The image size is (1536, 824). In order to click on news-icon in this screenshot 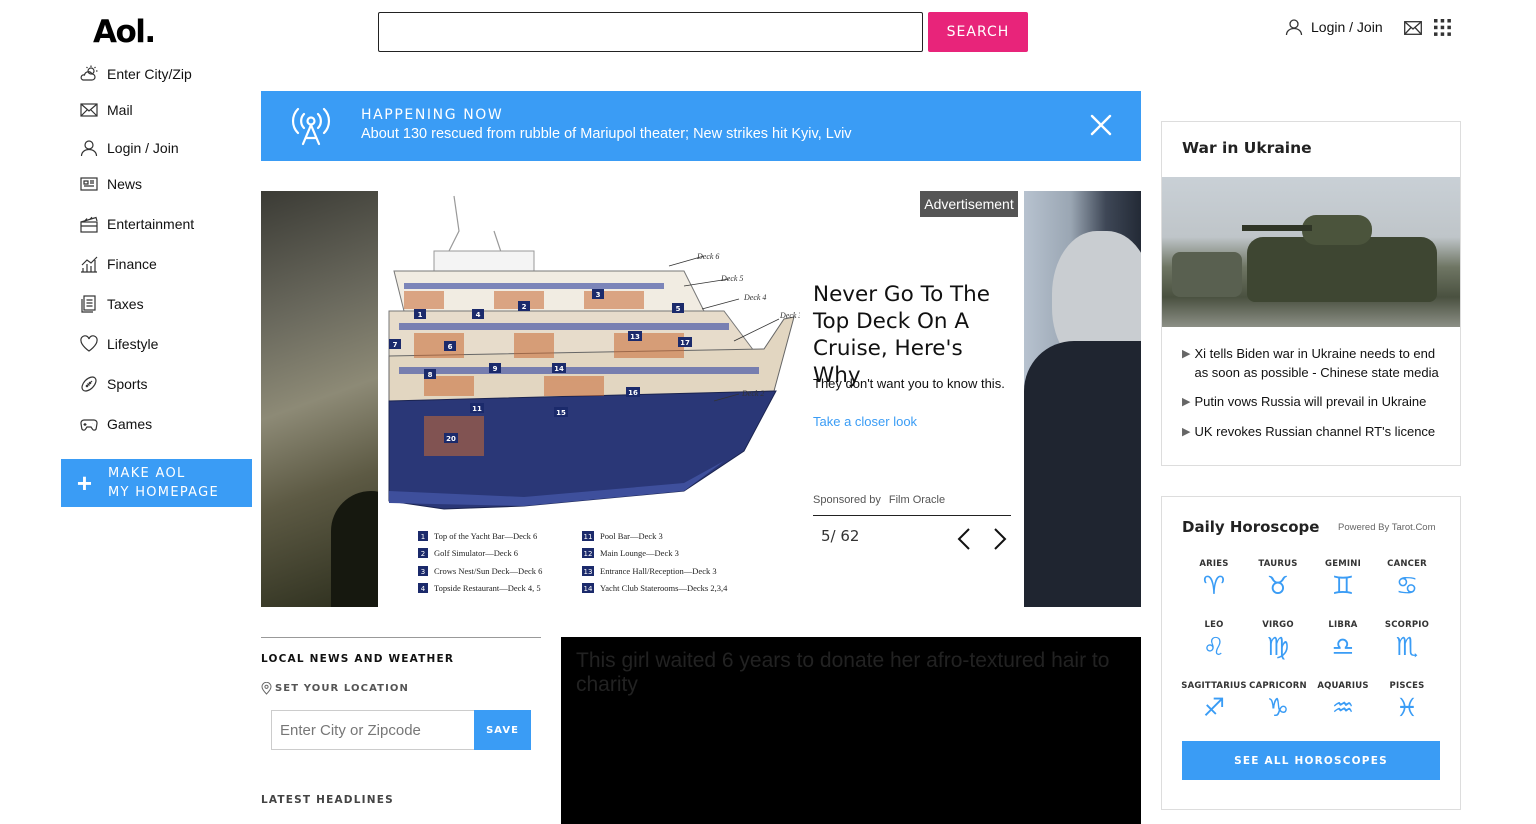, I will do `click(89, 184)`.